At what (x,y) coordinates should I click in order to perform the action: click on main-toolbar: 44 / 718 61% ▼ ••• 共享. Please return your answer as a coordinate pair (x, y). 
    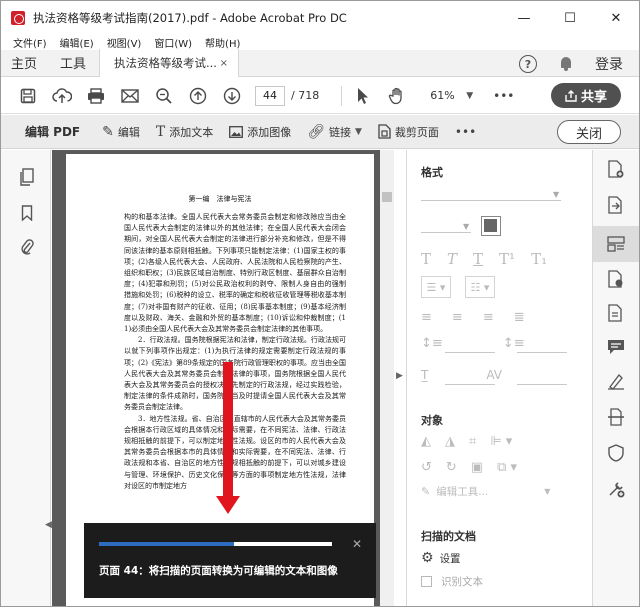
    Looking at the image, I should click on (320, 96).